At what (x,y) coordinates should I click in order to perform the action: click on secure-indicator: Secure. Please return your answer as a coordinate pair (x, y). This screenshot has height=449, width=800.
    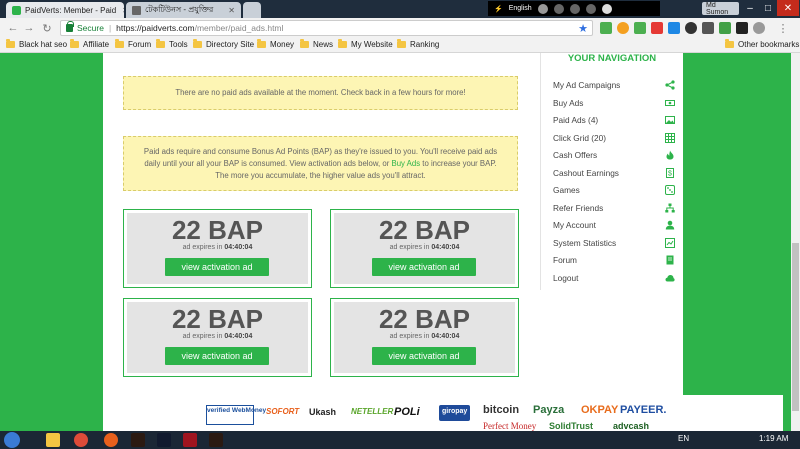
    Looking at the image, I should click on (85, 27).